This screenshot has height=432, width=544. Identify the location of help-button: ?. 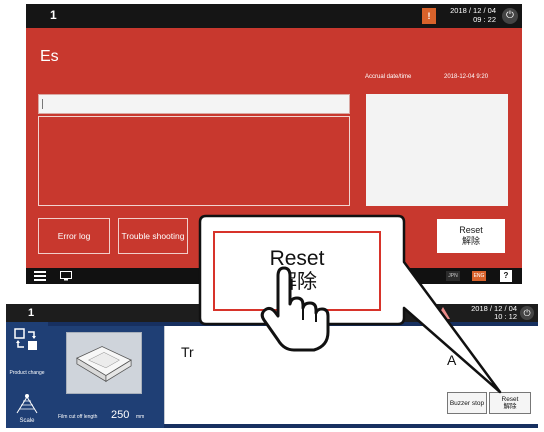
(506, 276).